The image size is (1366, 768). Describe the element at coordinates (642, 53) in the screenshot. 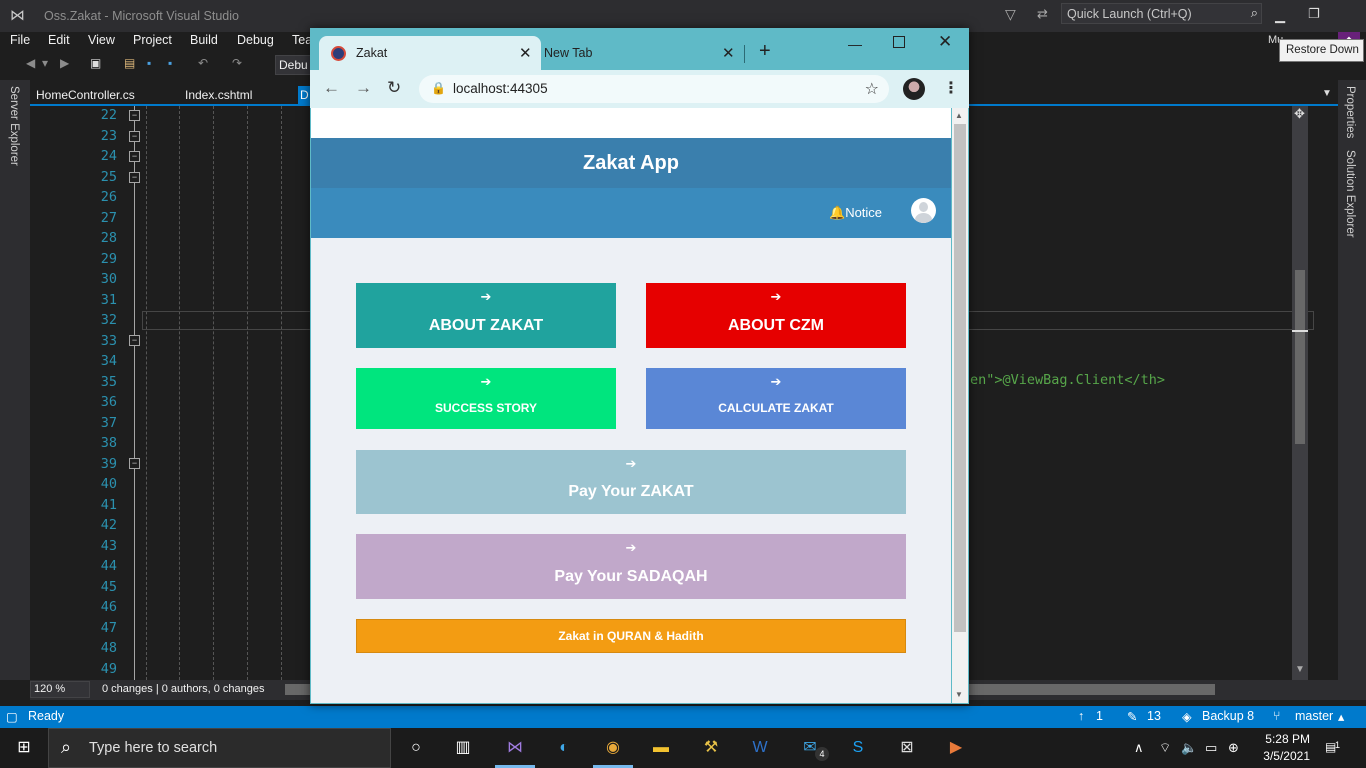

I see `browser-tab-new: New Tab ✕` at that location.